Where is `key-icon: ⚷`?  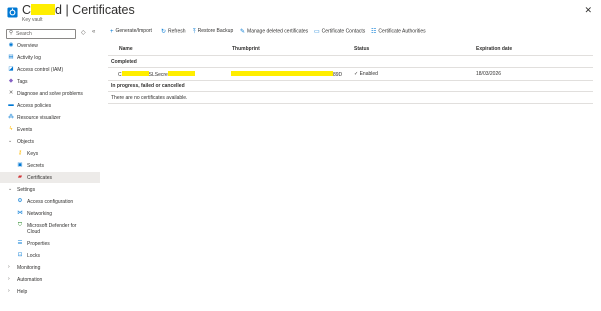 key-icon: ⚷ is located at coordinates (20, 153).